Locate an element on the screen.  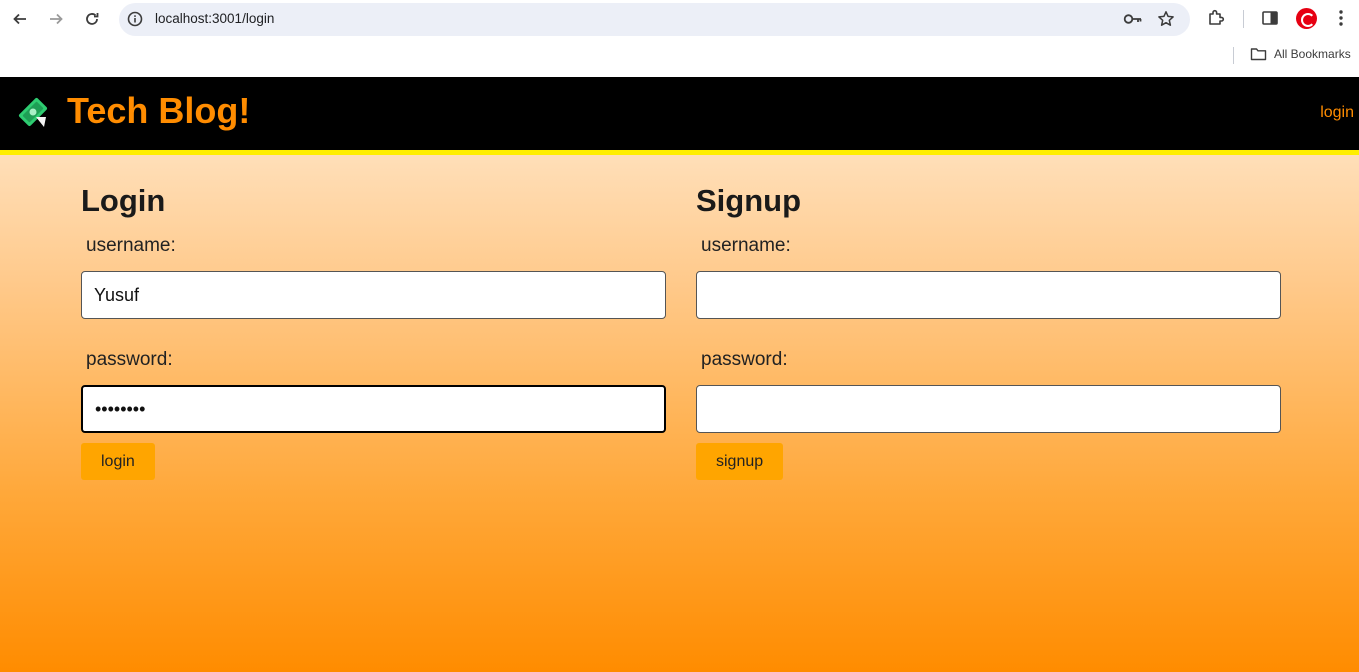
reload-button is located at coordinates (92, 19).